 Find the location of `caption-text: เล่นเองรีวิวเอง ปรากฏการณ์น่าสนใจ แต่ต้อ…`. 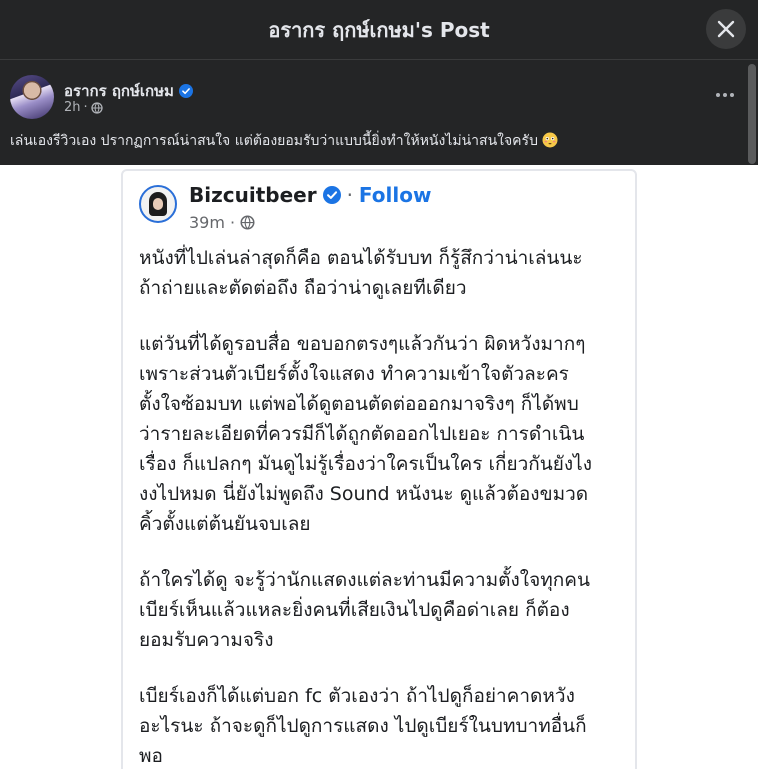

caption-text: เล่นเองรีวิวเอง ปรากฏการณ์น่าสนใจ แต่ต้อ… is located at coordinates (274, 141).